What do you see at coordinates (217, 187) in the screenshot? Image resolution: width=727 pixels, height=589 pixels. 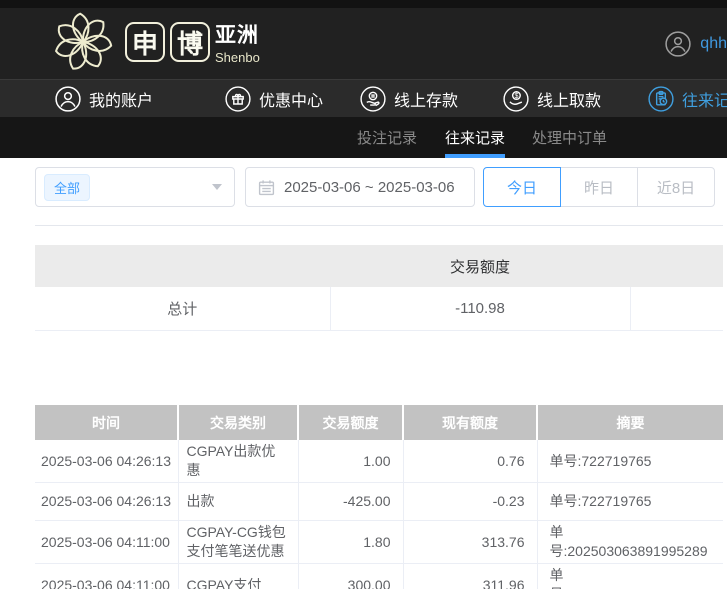 I see `caret-down-icon` at bounding box center [217, 187].